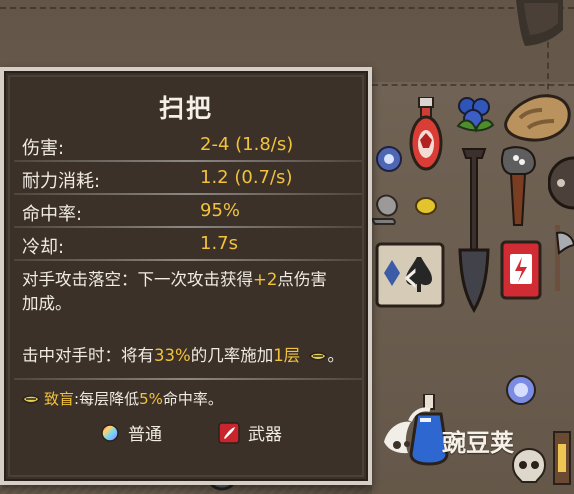  What do you see at coordinates (411, 277) in the screenshot?
I see `left-arrow-icon: ‹` at bounding box center [411, 277].